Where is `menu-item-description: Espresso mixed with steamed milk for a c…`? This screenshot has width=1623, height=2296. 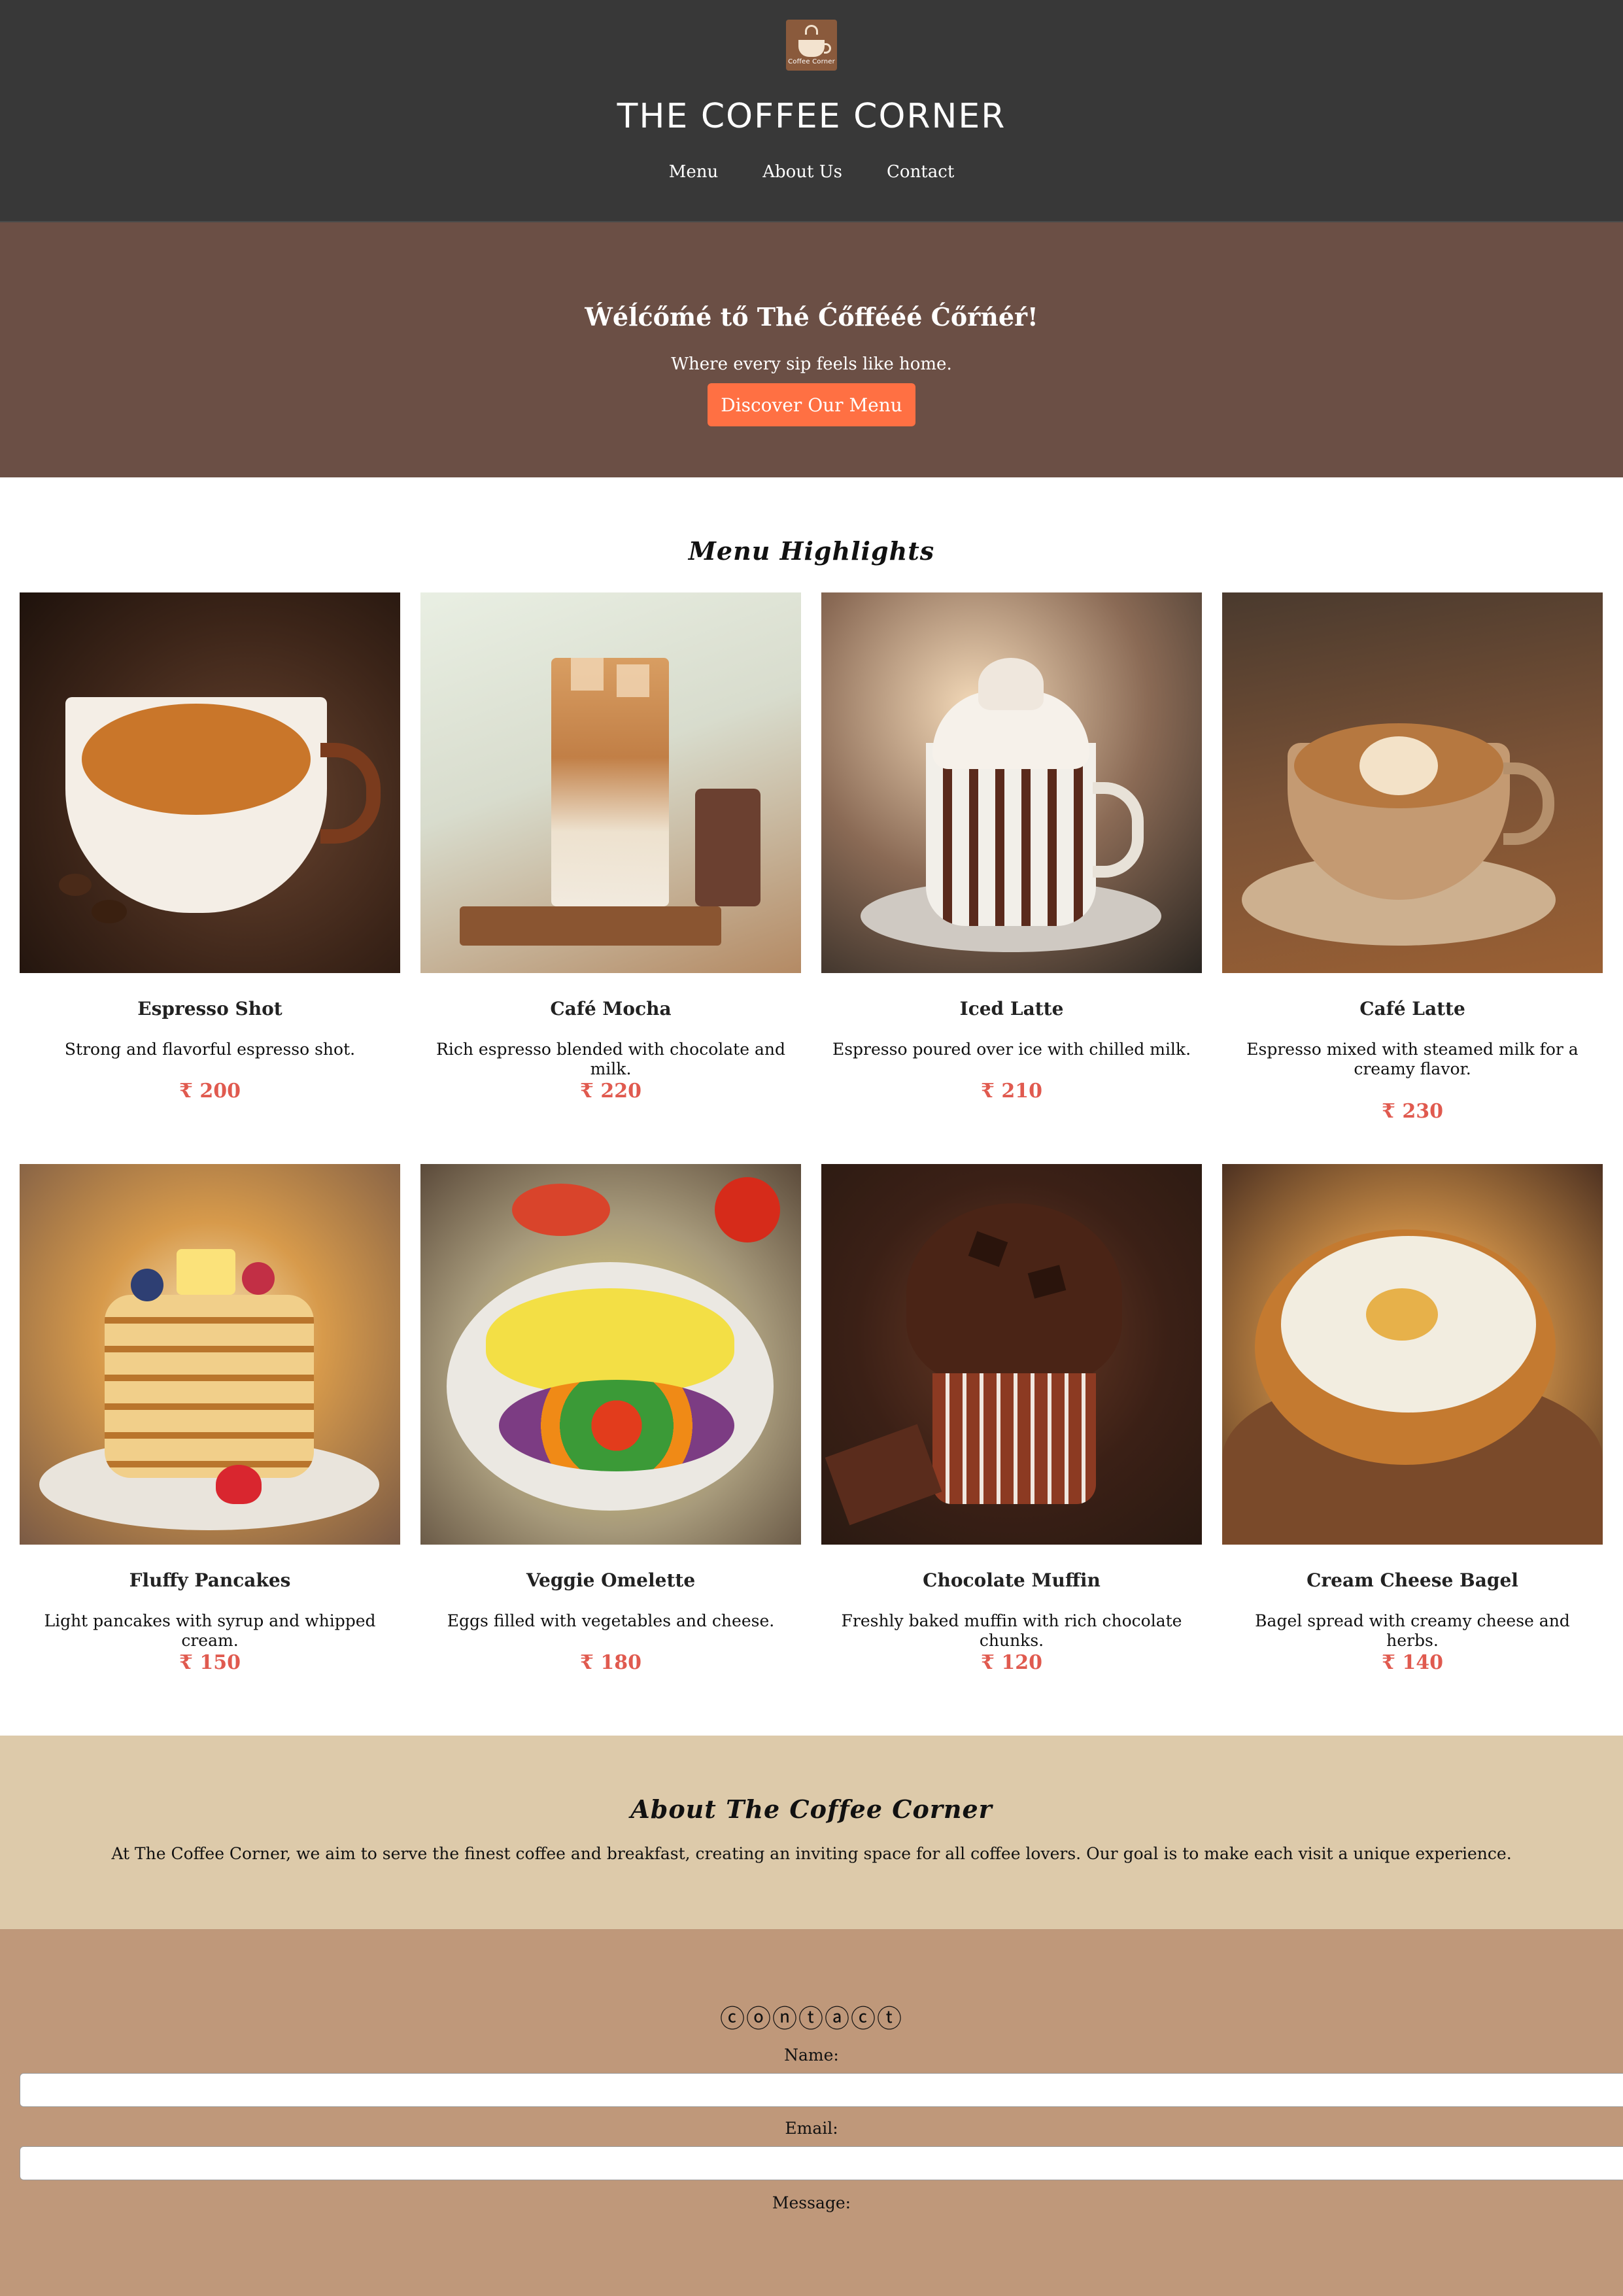
menu-item-description: Espresso mixed with steamed milk for a c… is located at coordinates (1412, 1059).